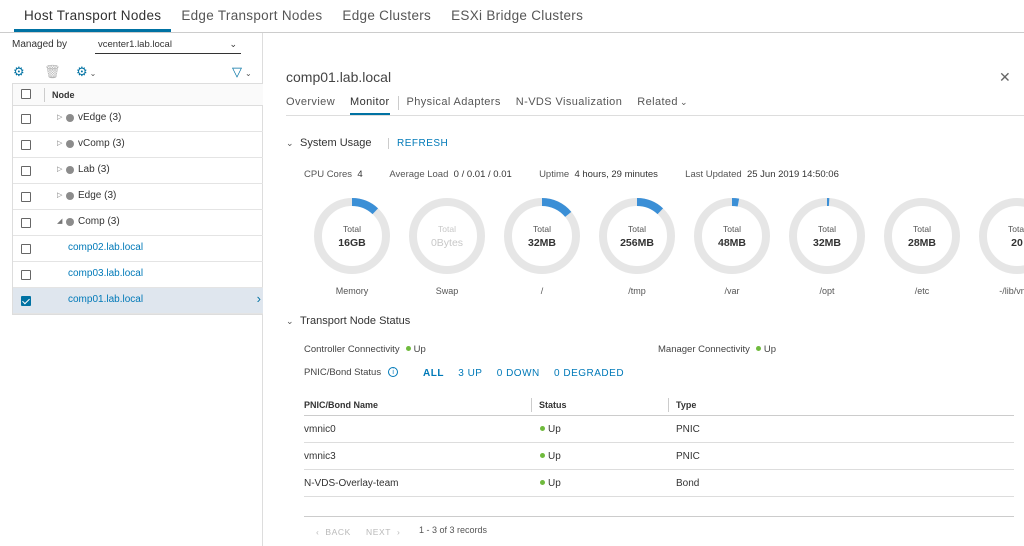 The width and height of the screenshot is (1024, 546). I want to click on usage-donut: Total 32MB /, so click(542, 246).